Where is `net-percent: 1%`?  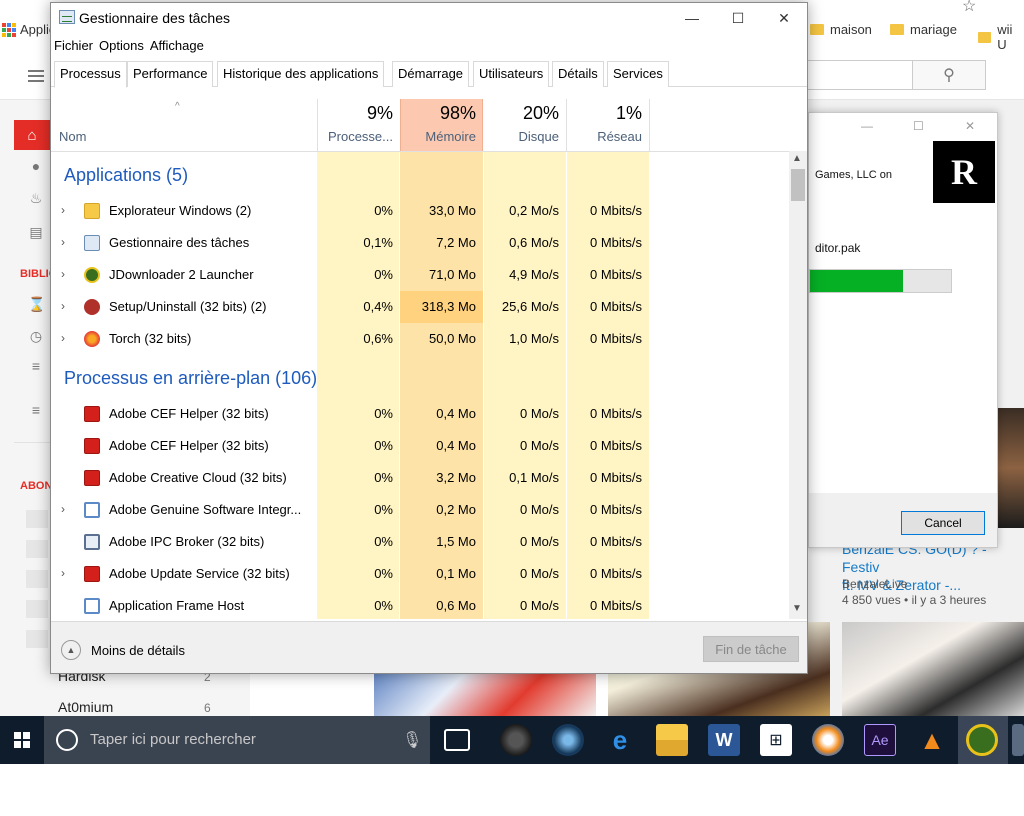
net-percent: 1% is located at coordinates (605, 113).